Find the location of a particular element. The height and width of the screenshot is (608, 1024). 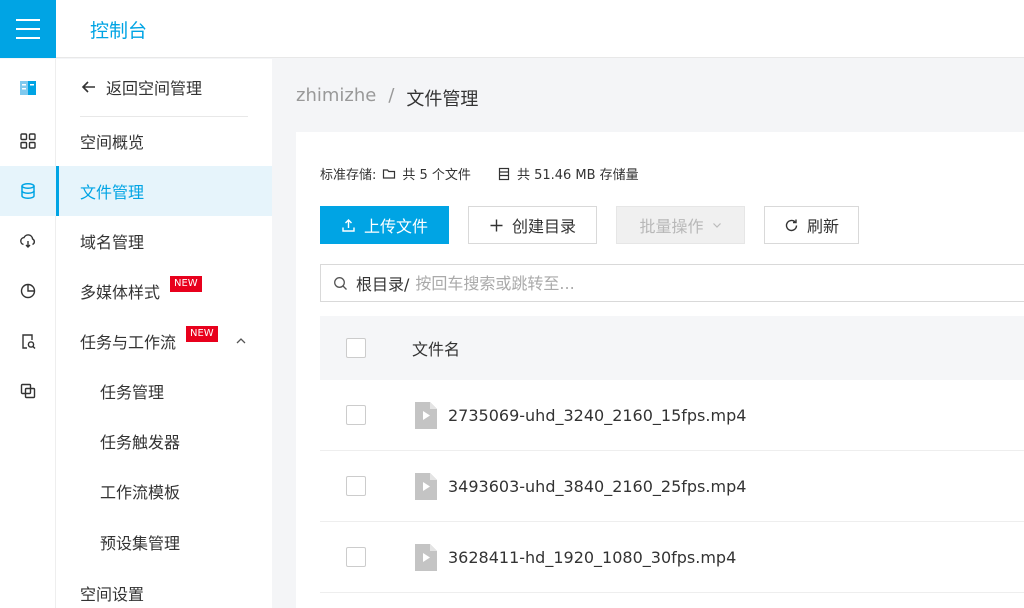

table-row: 3628411-hd_1920_1080_30fps.mp4 is located at coordinates (672, 557).